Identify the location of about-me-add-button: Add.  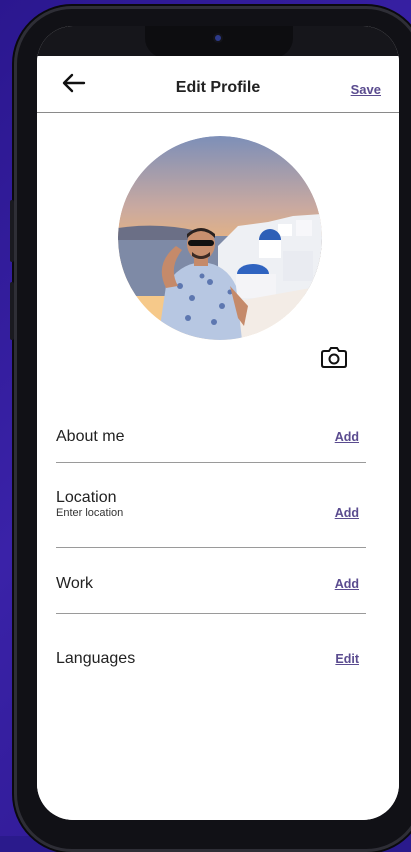
(347, 437).